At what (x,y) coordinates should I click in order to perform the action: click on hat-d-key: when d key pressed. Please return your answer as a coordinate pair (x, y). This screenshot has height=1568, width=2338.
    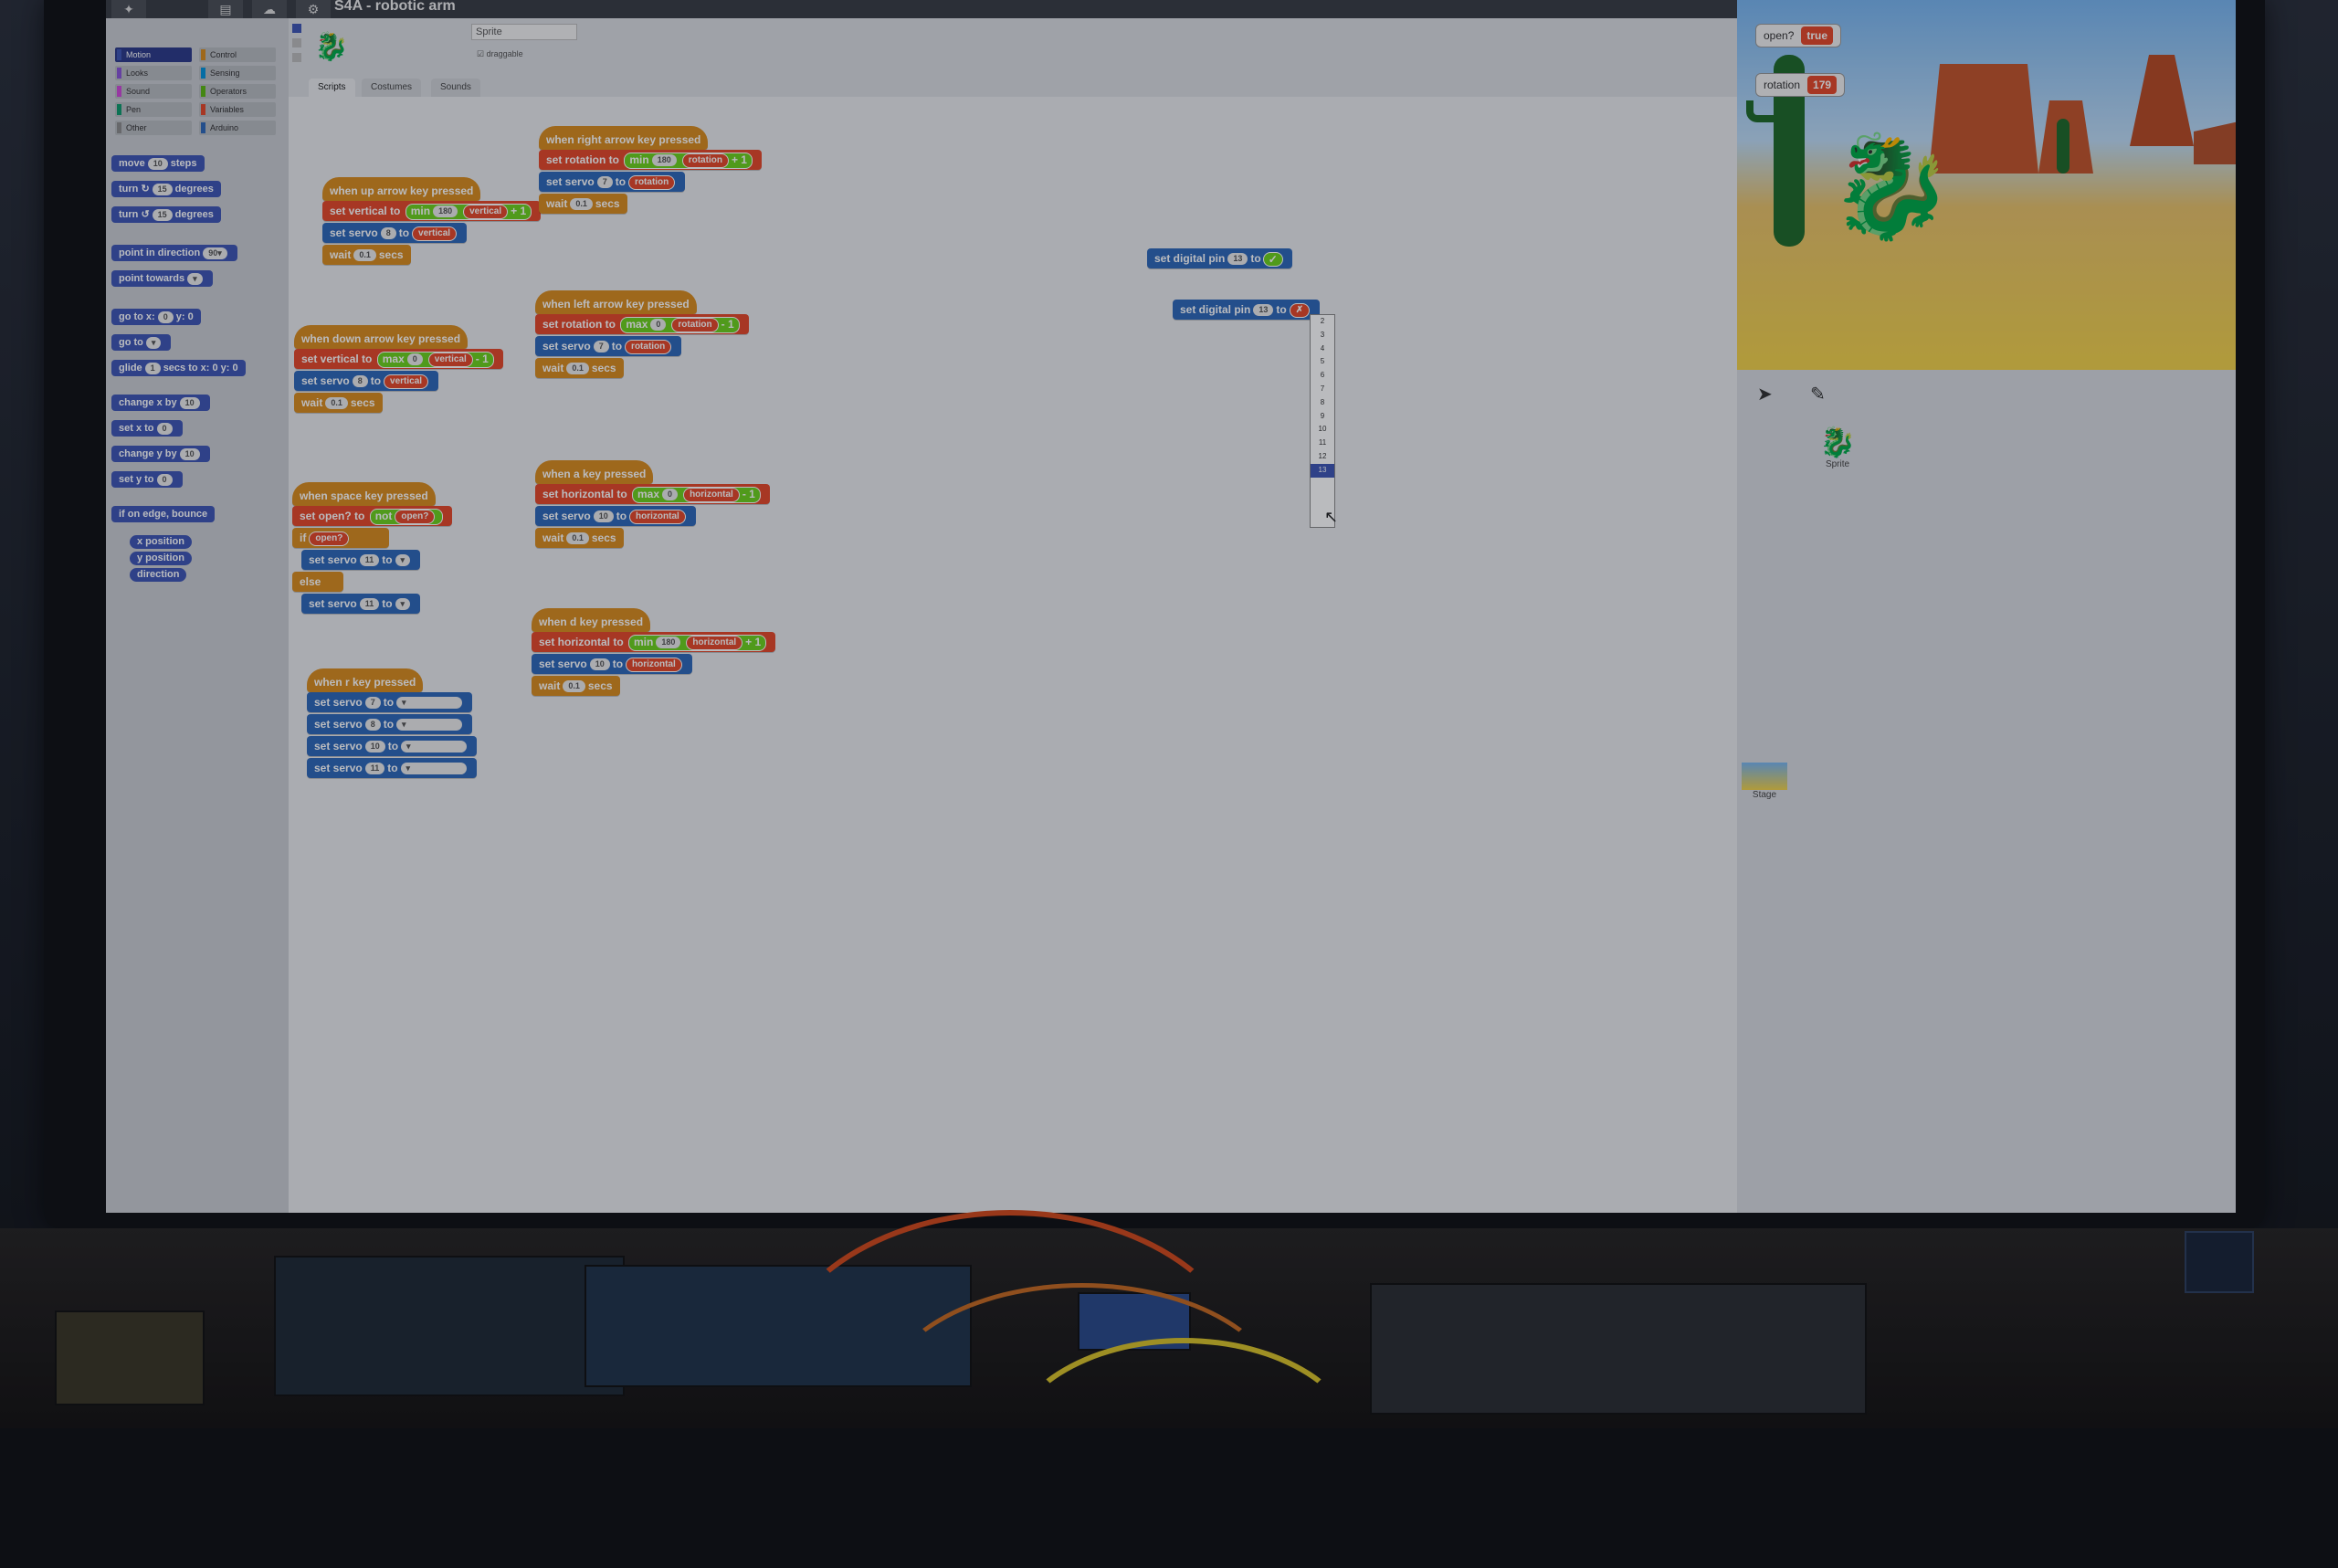
    Looking at the image, I should click on (592, 620).